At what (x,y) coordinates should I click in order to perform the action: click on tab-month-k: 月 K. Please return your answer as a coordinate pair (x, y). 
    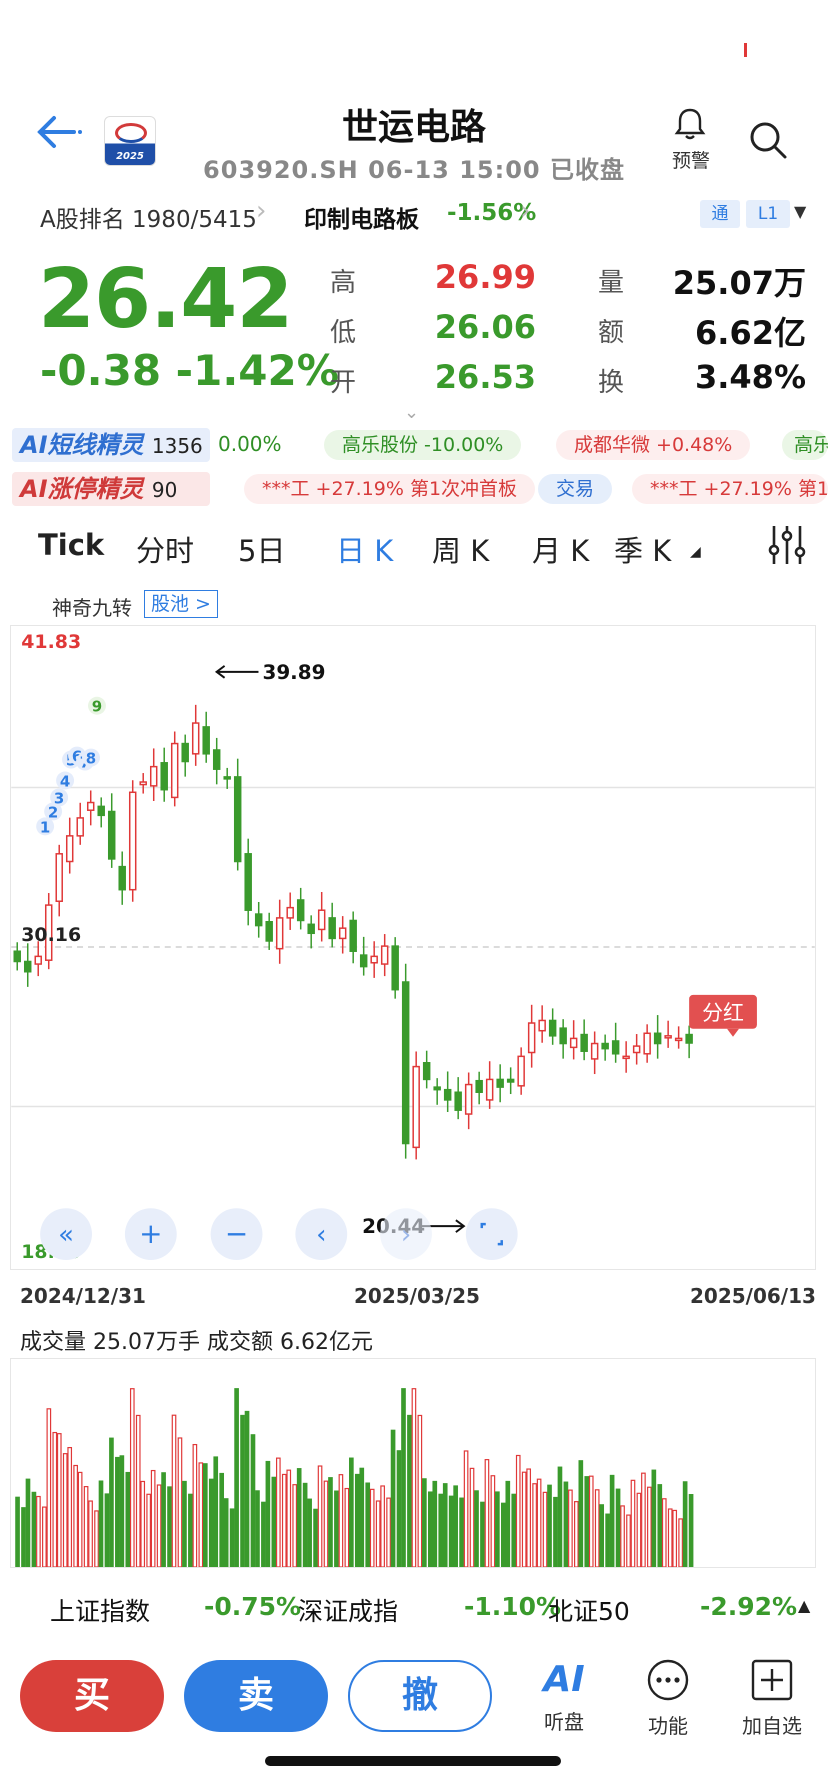
    Looking at the image, I should click on (560, 549).